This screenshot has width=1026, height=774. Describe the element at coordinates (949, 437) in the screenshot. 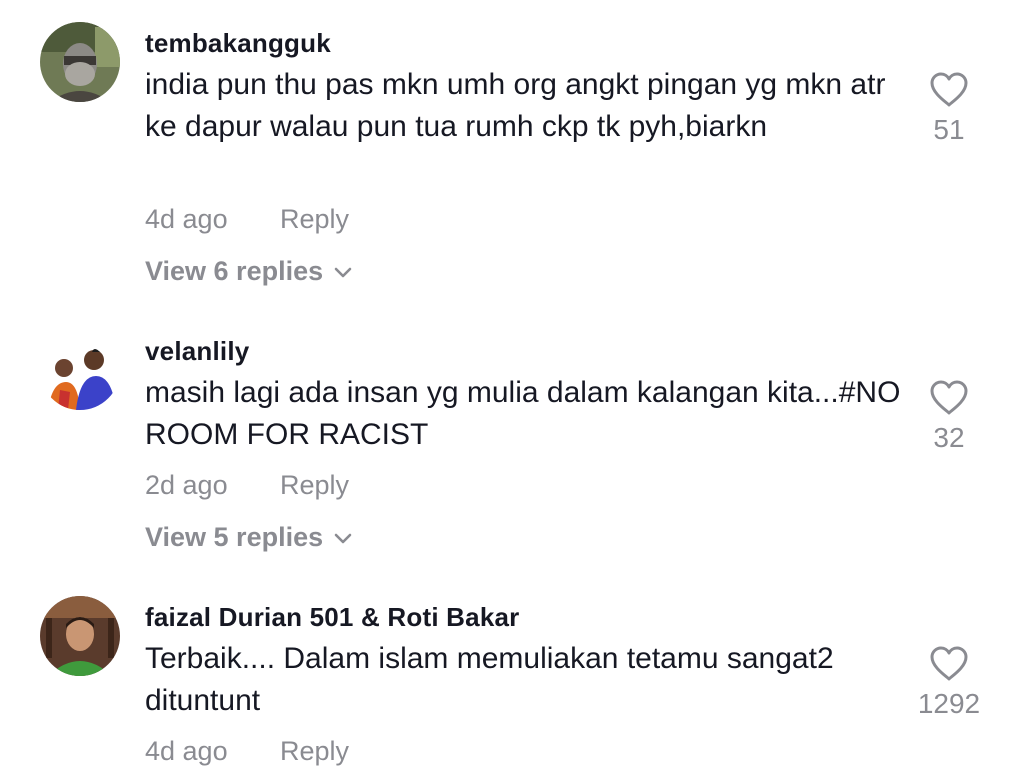

I see `like-count: 32` at that location.